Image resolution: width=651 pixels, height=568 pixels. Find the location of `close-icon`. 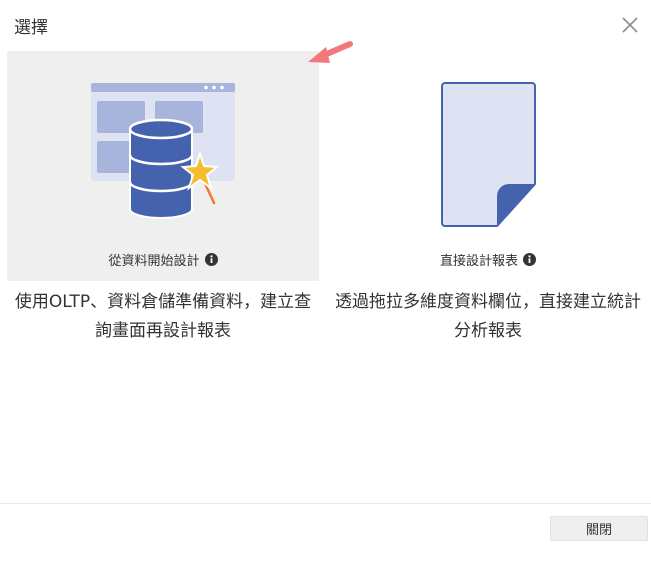

close-icon is located at coordinates (630, 25).